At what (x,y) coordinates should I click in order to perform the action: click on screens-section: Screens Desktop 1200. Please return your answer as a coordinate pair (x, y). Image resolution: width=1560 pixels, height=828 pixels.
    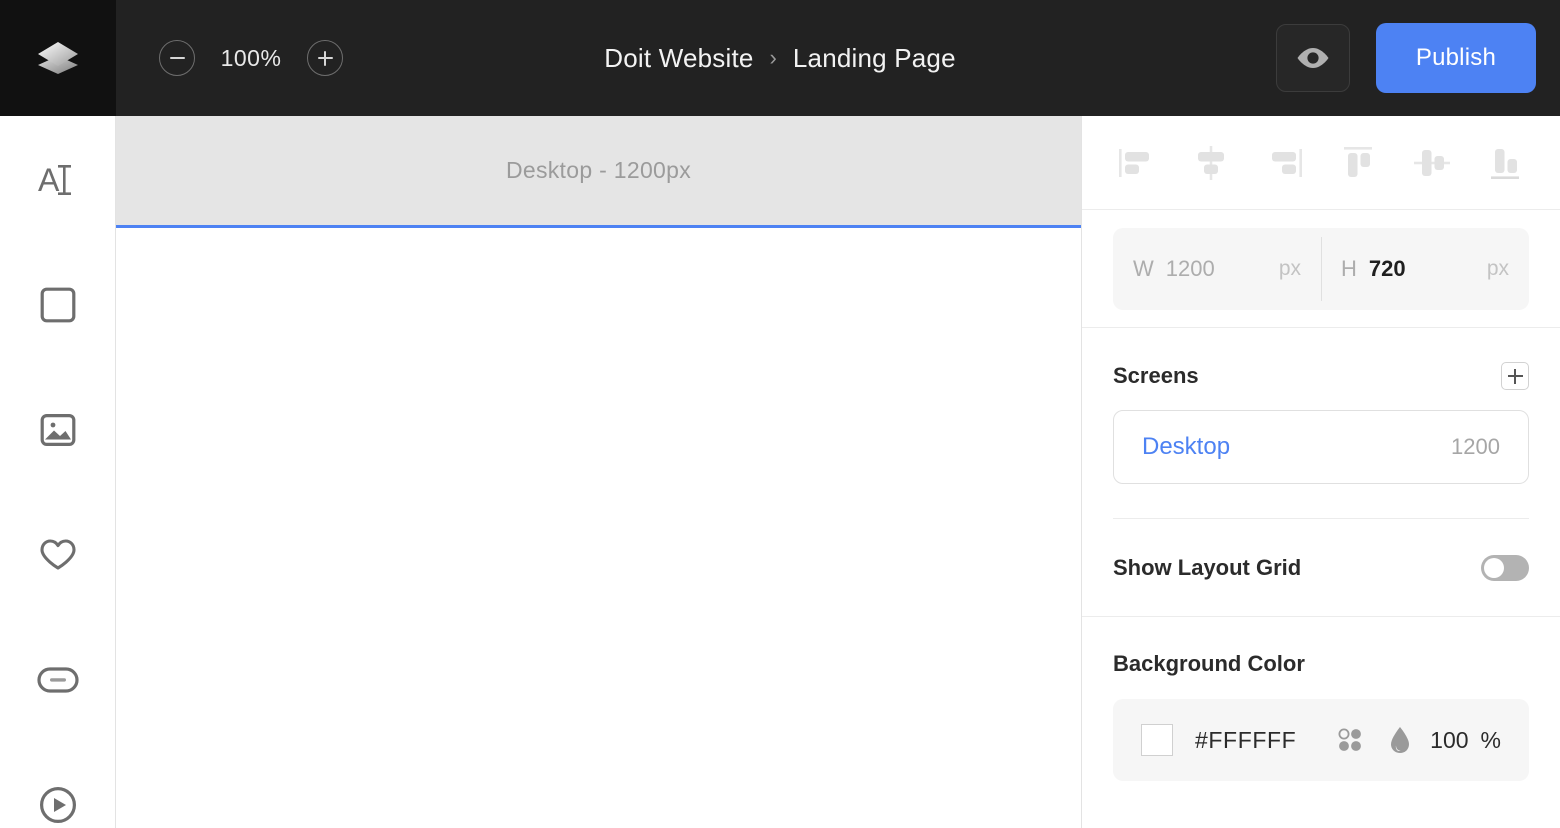
    Looking at the image, I should click on (1321, 423).